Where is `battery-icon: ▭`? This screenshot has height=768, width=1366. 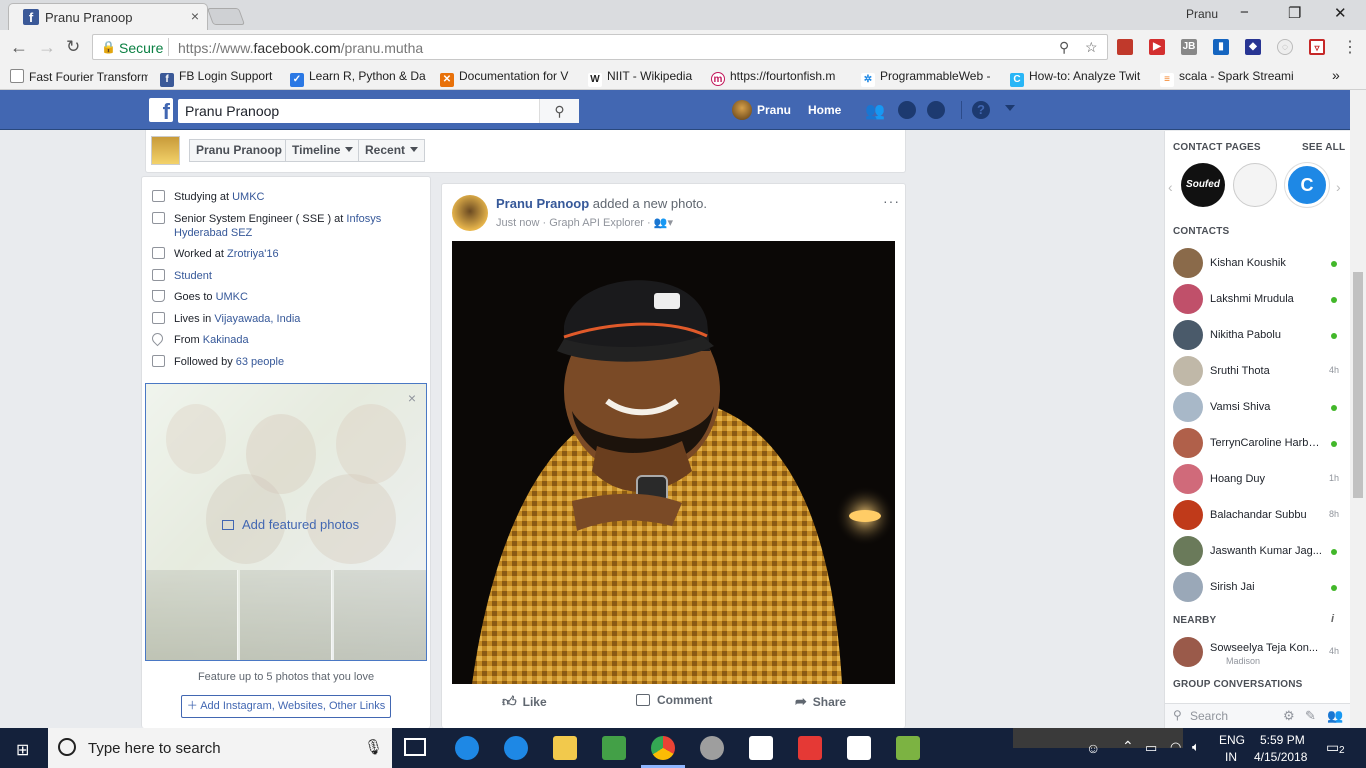 battery-icon: ▭ is located at coordinates (1151, 748).